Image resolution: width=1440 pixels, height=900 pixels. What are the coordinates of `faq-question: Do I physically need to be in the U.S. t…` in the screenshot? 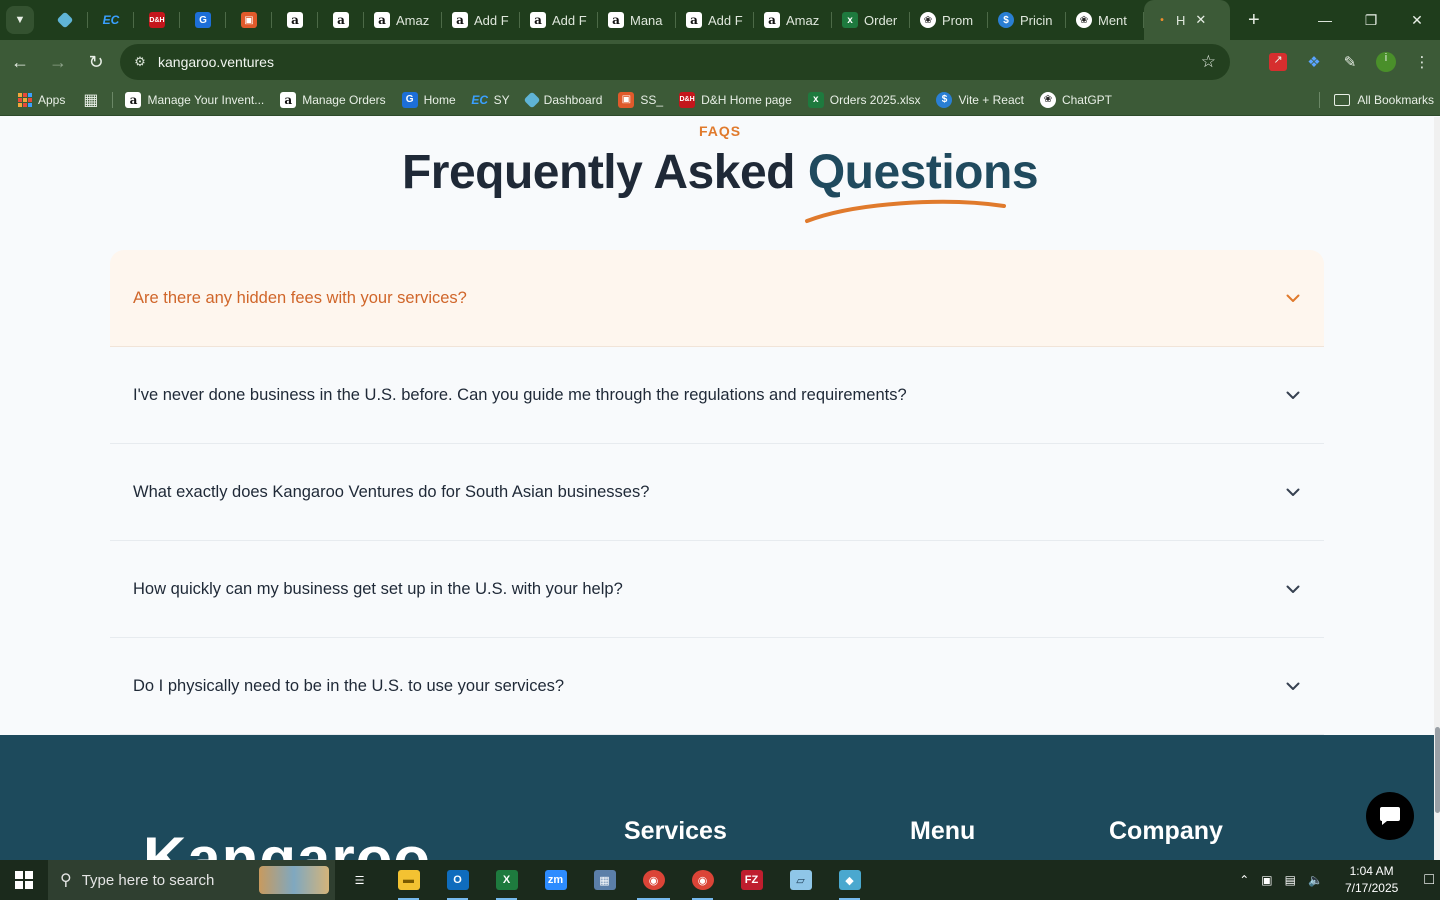 It's located at (348, 686).